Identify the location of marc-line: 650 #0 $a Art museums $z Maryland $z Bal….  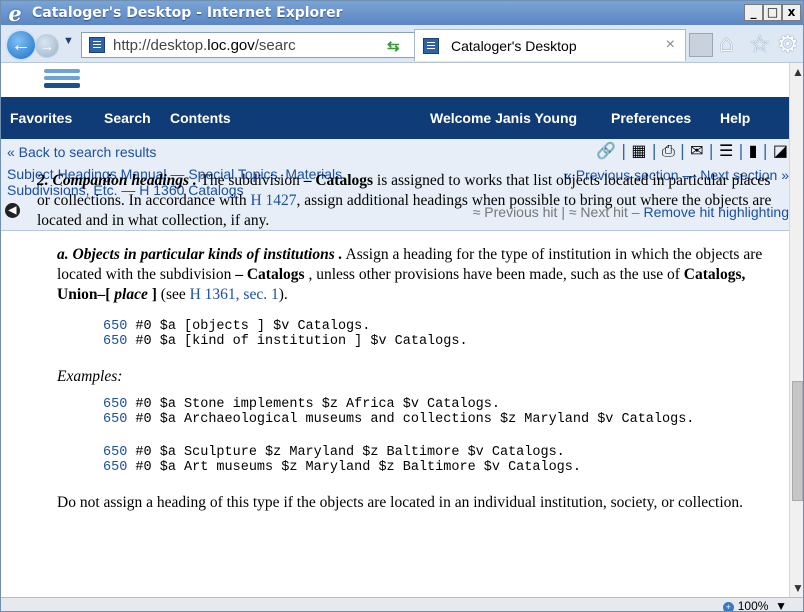
(442, 467).